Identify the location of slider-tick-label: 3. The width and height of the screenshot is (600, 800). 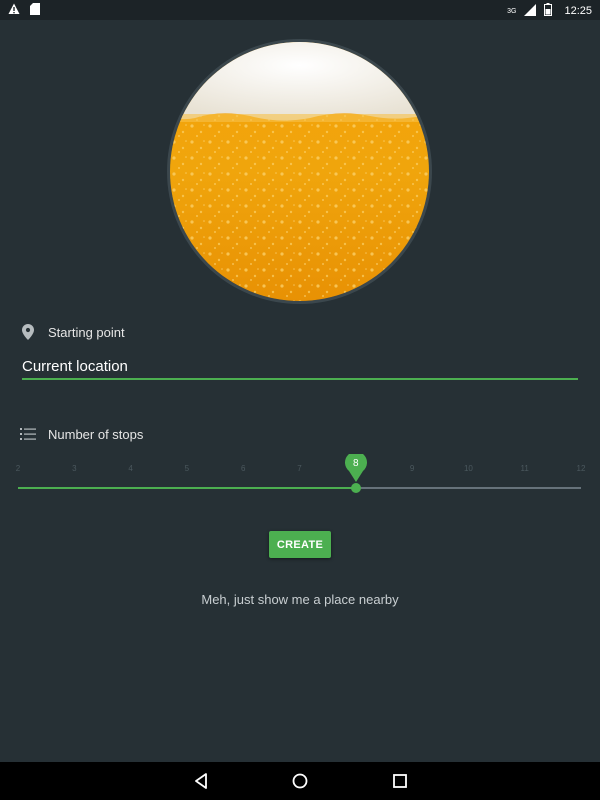
(74, 468).